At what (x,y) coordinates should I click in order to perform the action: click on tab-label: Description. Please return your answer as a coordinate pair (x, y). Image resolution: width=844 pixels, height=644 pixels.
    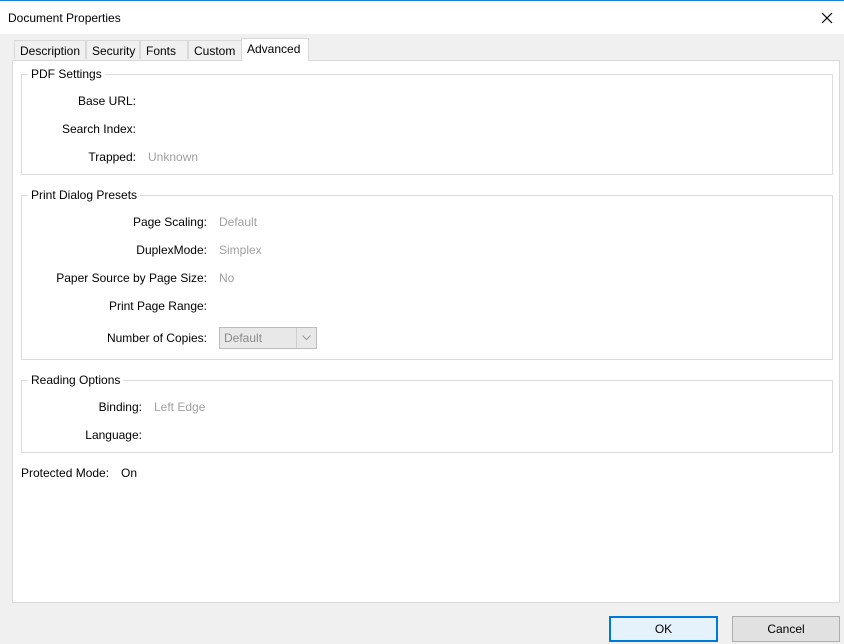
    Looking at the image, I should click on (50, 51).